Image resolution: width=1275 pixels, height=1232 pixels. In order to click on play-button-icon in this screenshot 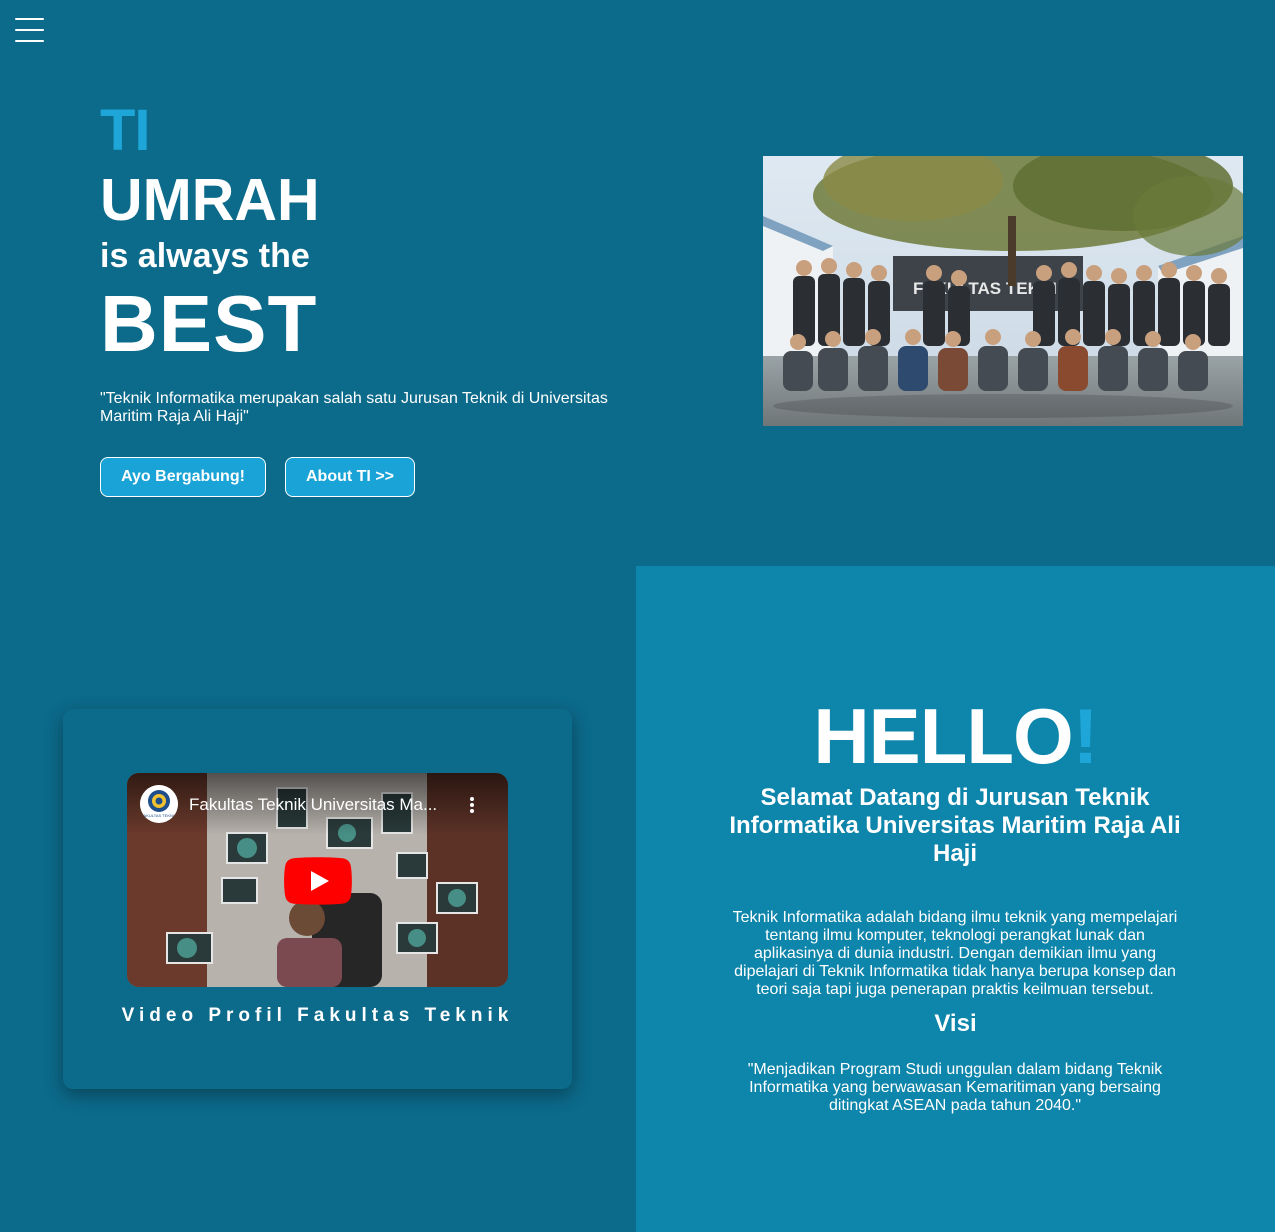, I will do `click(318, 881)`.